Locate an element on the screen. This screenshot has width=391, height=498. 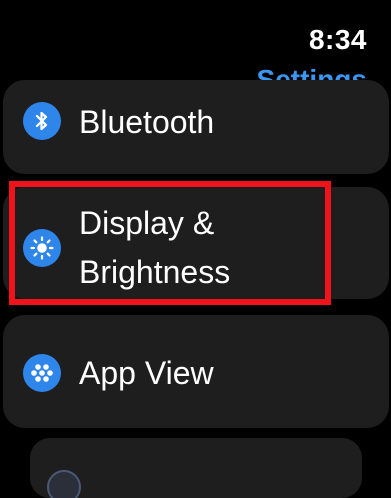
settings-row-label: Bluetooth is located at coordinates (147, 122).